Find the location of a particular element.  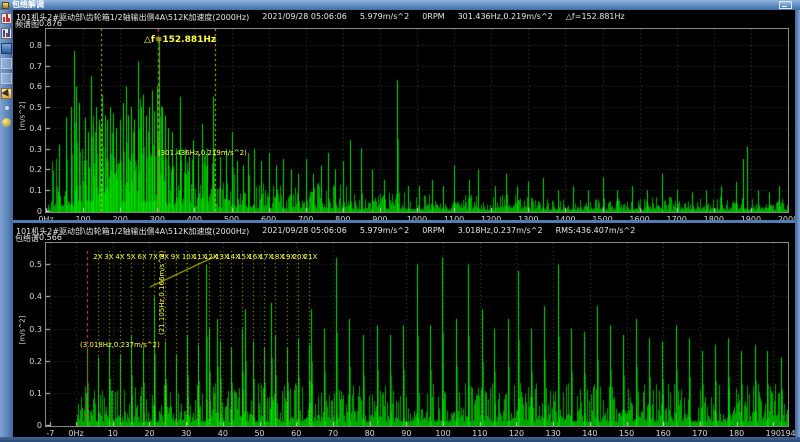

cursor-readout: 301.436Hz,0.219m/s^2 is located at coordinates (505, 16).